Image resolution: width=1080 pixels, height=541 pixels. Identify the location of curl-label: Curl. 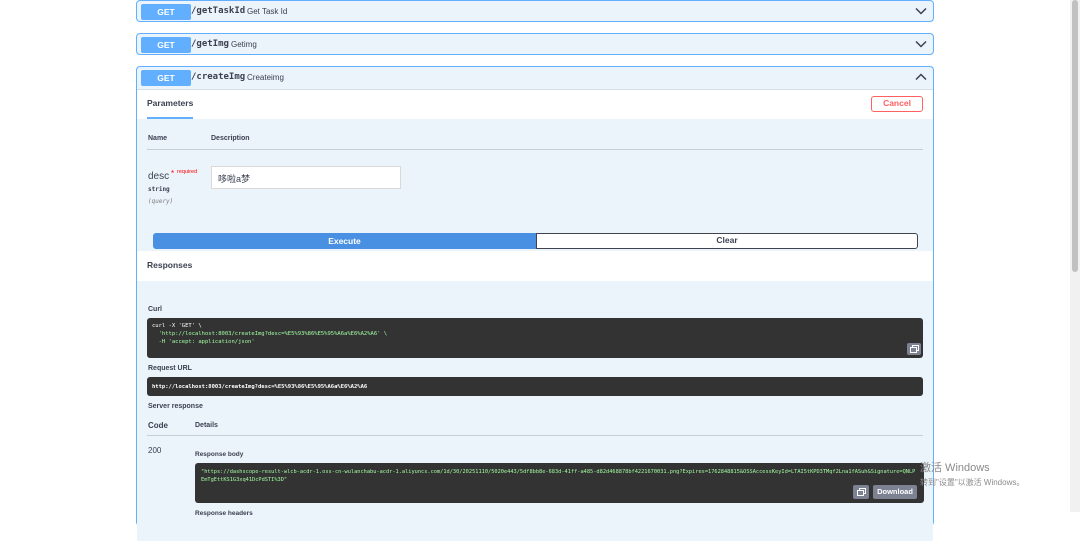
(155, 309).